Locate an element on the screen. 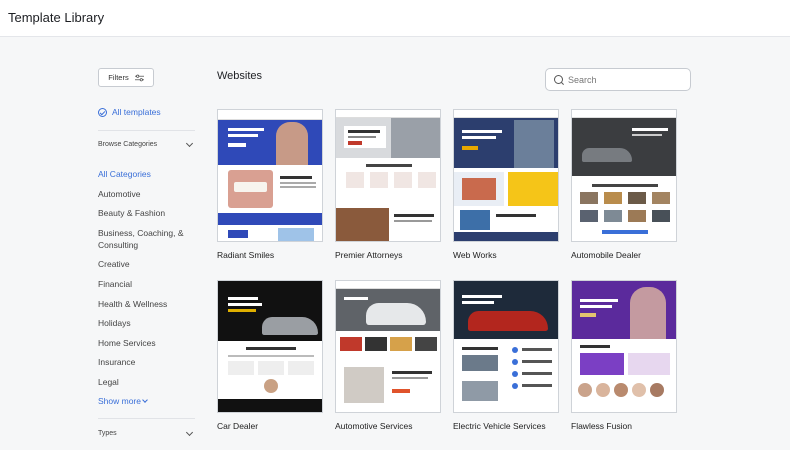 This screenshot has width=790, height=450. filters-button: Filters is located at coordinates (126, 77).